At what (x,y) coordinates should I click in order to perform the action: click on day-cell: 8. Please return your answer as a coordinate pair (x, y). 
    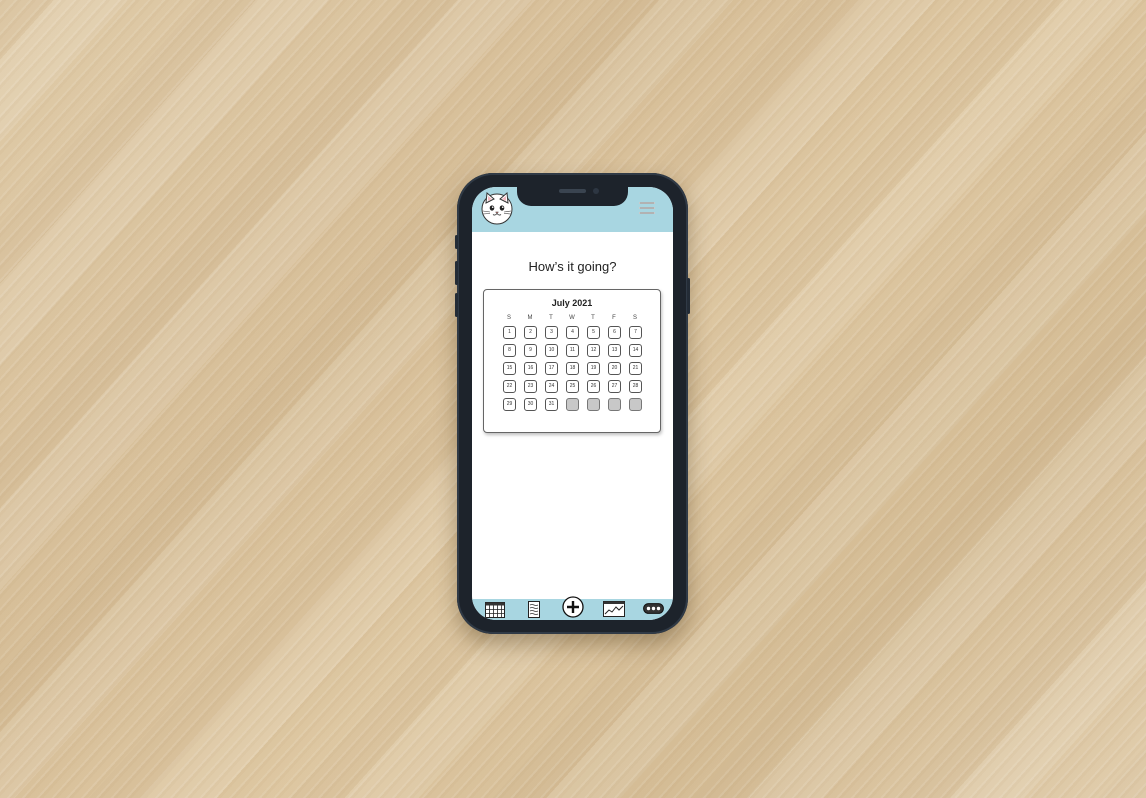
    Looking at the image, I should click on (509, 350).